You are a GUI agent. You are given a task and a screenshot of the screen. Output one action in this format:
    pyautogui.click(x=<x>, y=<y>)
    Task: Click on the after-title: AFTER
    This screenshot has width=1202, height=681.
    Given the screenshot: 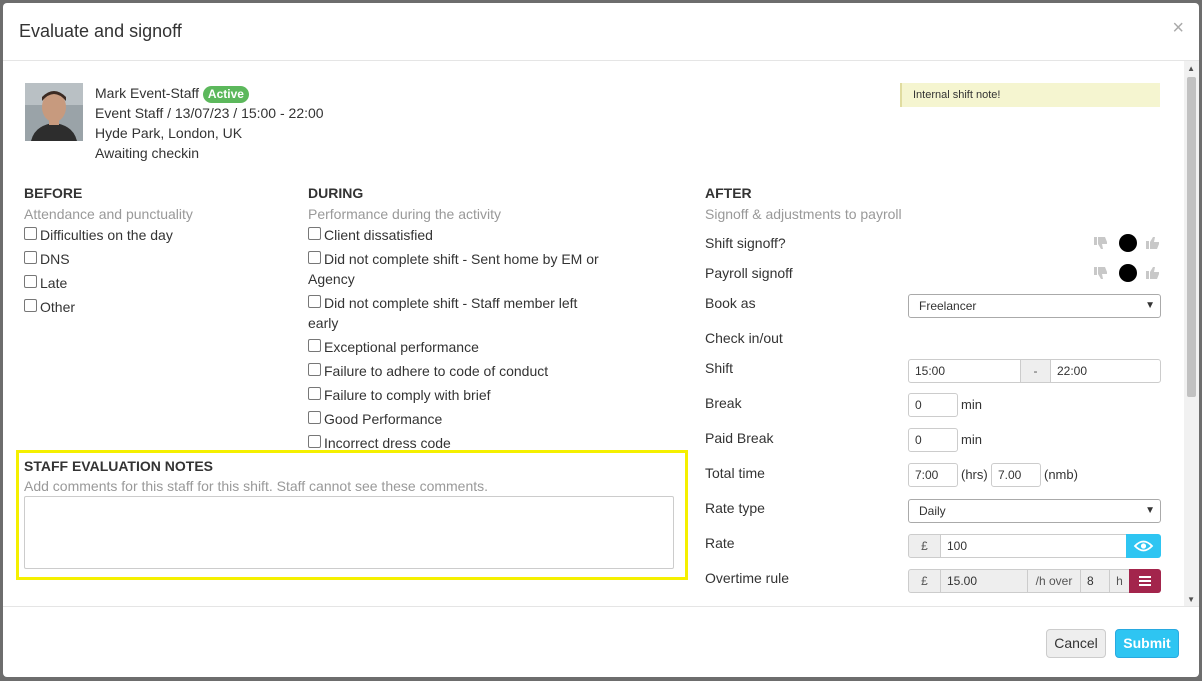 What is the action you would take?
    pyautogui.click(x=728, y=193)
    